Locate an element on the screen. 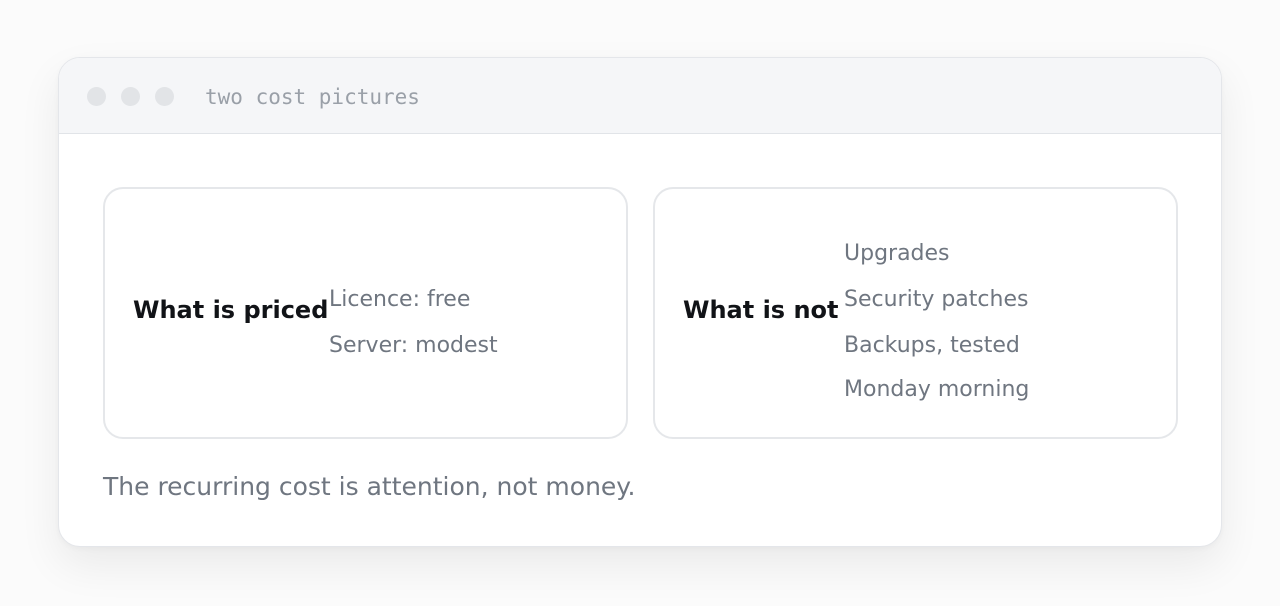  maximize-window-dot-icon is located at coordinates (164, 96).